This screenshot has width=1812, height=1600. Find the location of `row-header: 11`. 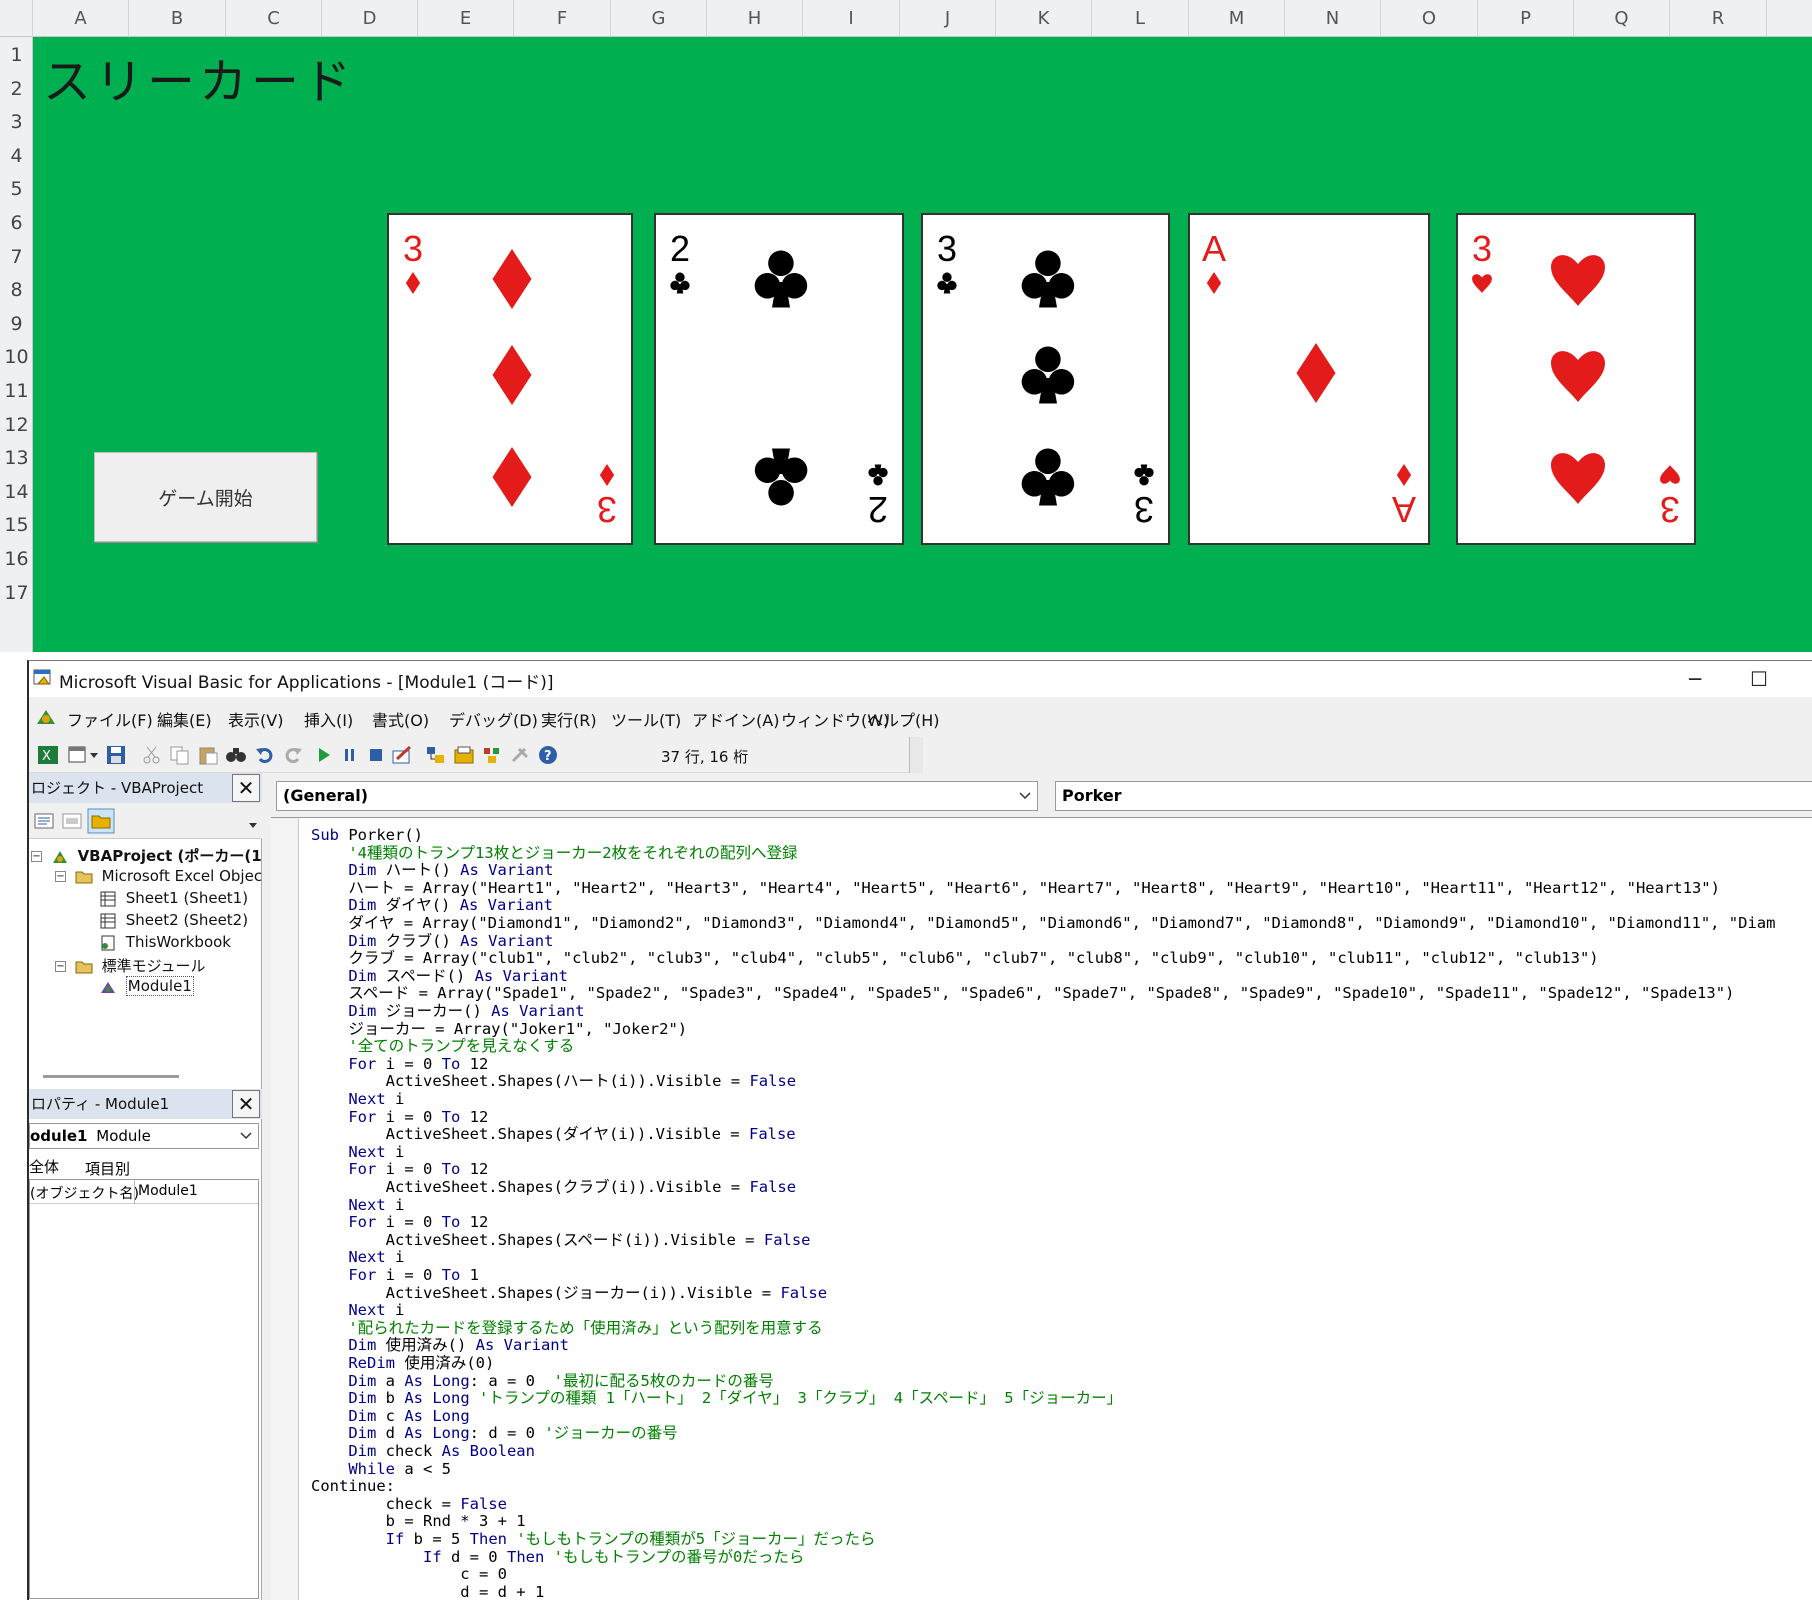

row-header: 11 is located at coordinates (16, 391).